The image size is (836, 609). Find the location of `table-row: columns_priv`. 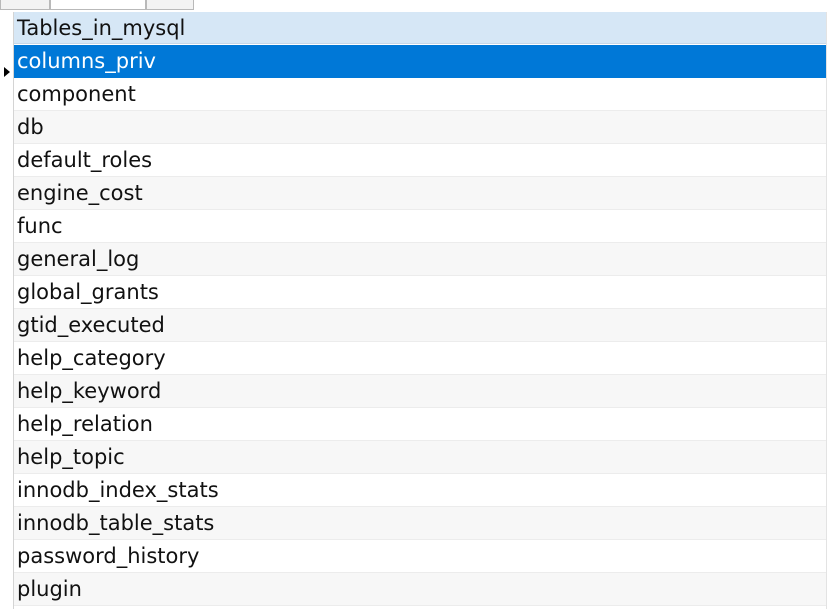

table-row: columns_priv is located at coordinates (420, 61).